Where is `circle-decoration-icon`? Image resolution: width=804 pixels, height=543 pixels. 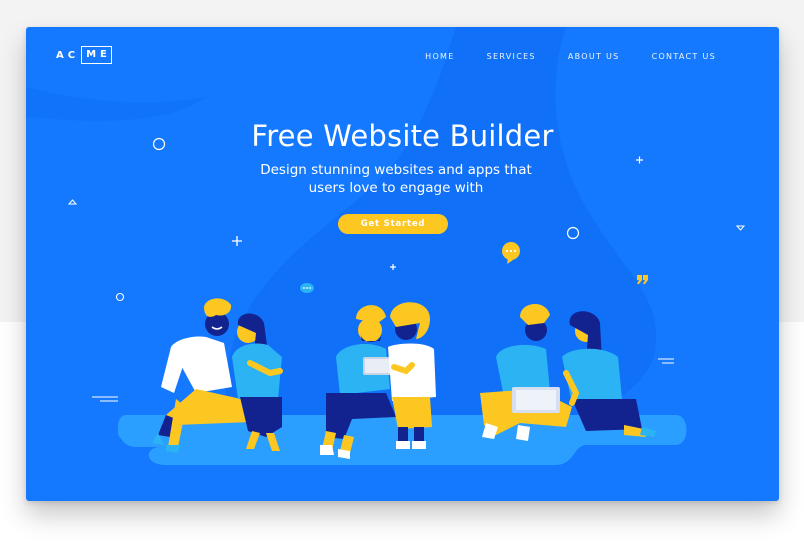 circle-decoration-icon is located at coordinates (120, 297).